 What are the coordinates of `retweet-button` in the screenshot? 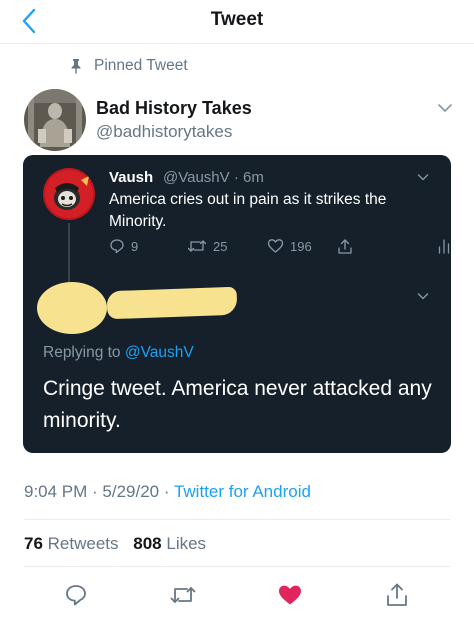 It's located at (183, 595).